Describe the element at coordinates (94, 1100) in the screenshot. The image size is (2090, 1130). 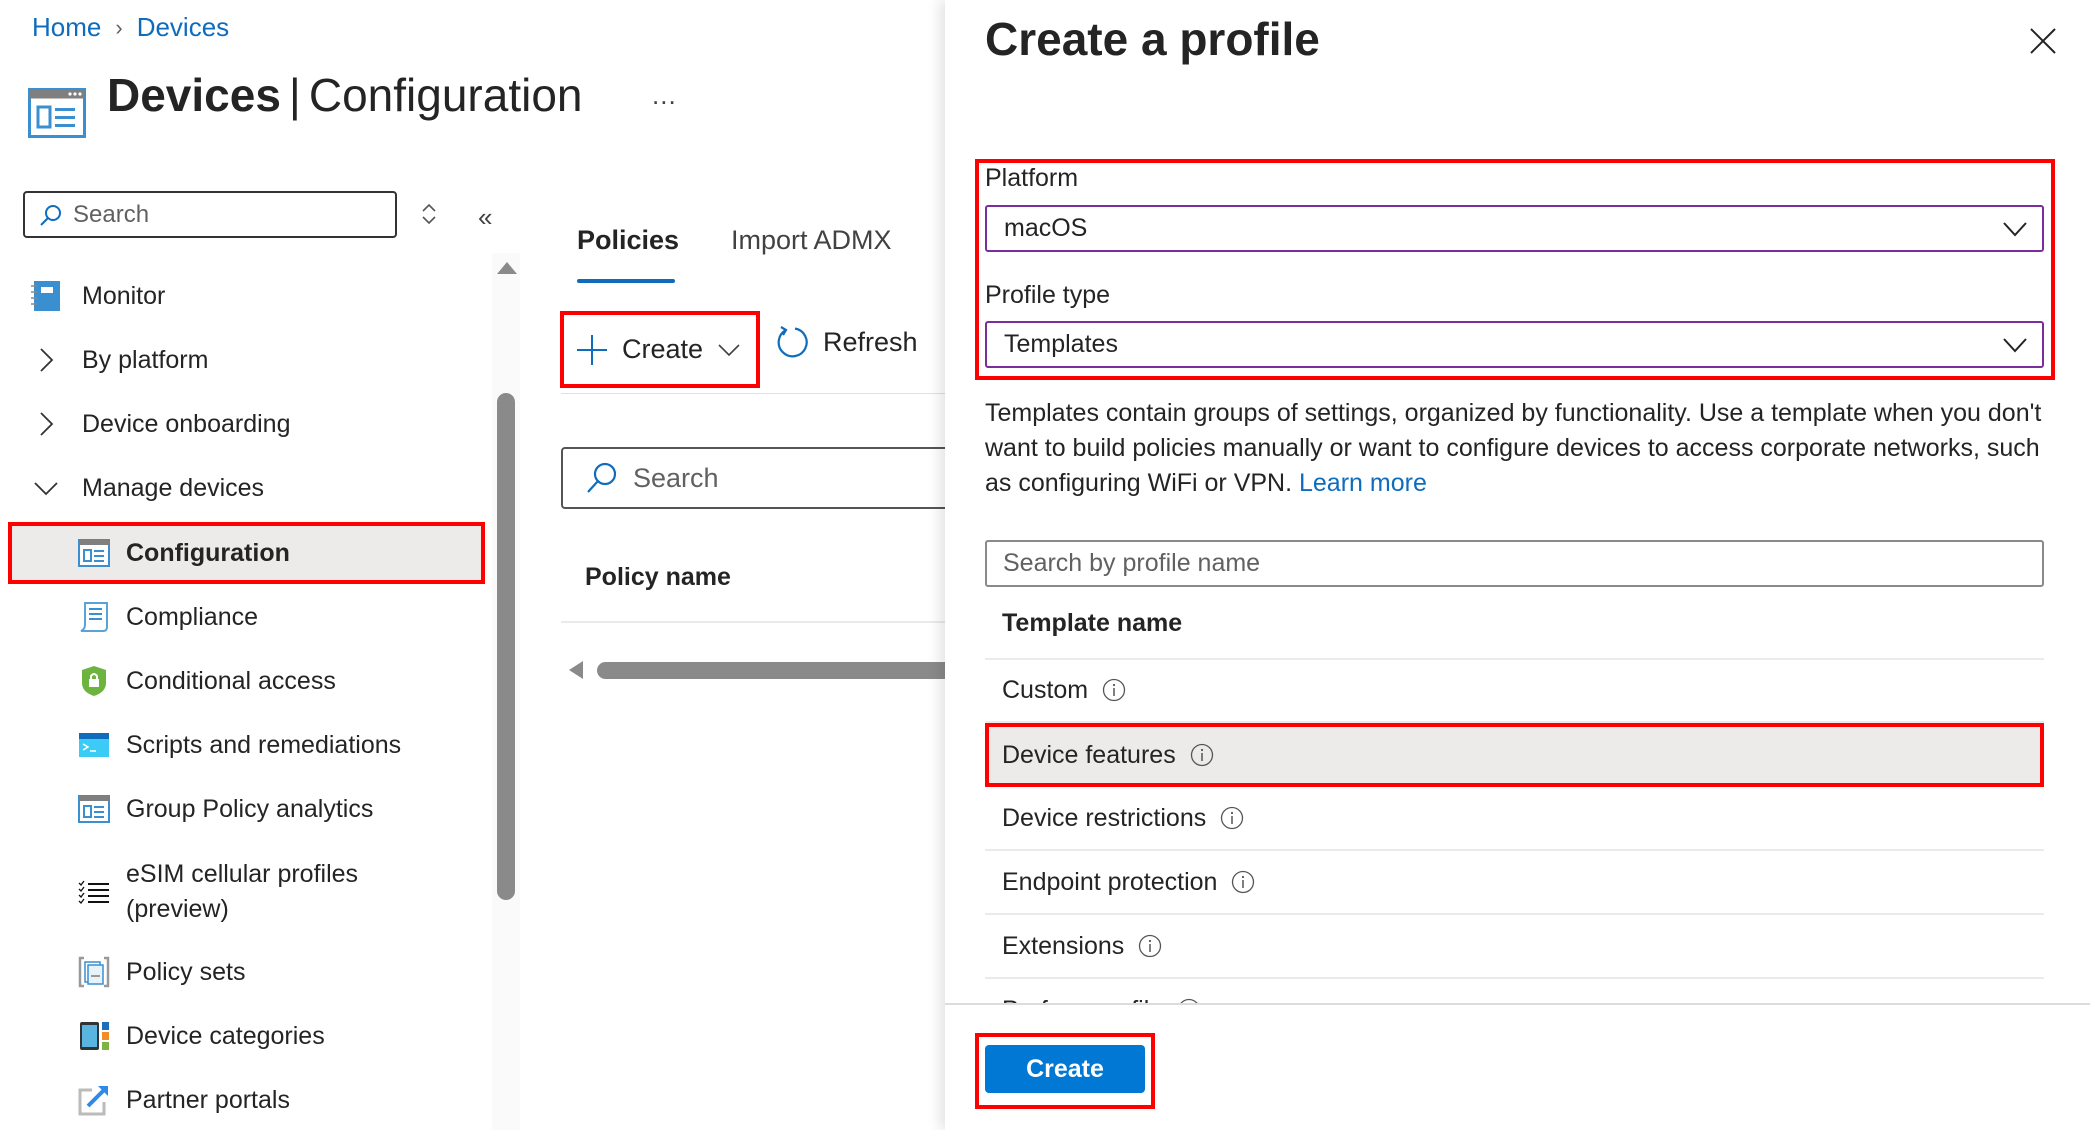
I see `external-link-icon` at that location.